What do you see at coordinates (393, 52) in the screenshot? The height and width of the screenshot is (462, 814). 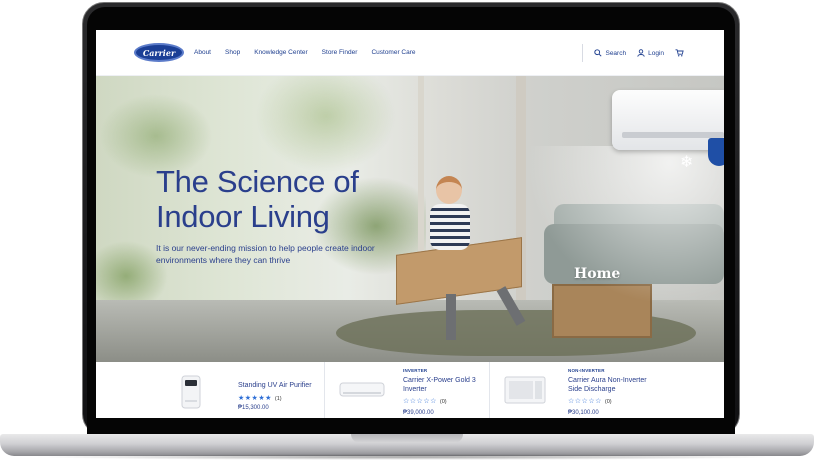 I see `nav-link-customer-care: Customer Care` at bounding box center [393, 52].